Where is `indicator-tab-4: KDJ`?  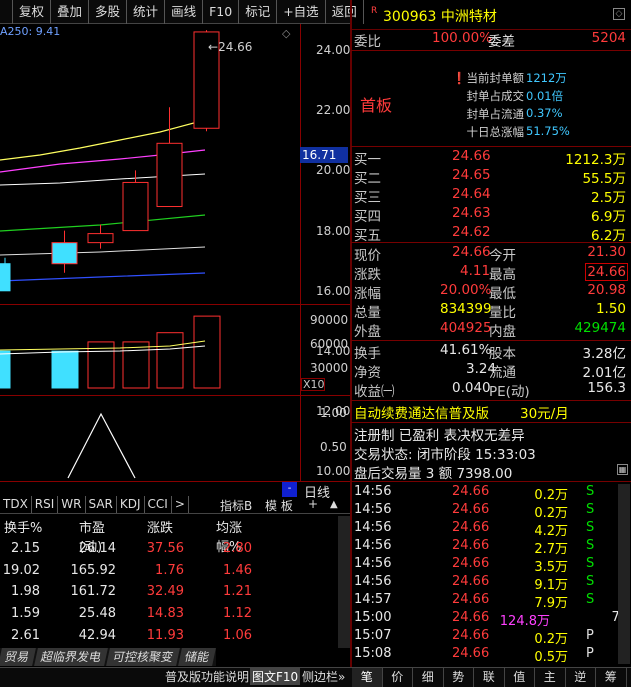 indicator-tab-4: KDJ is located at coordinates (131, 504).